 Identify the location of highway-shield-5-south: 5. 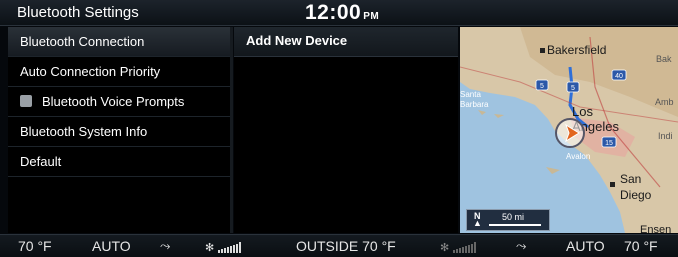
(542, 85).